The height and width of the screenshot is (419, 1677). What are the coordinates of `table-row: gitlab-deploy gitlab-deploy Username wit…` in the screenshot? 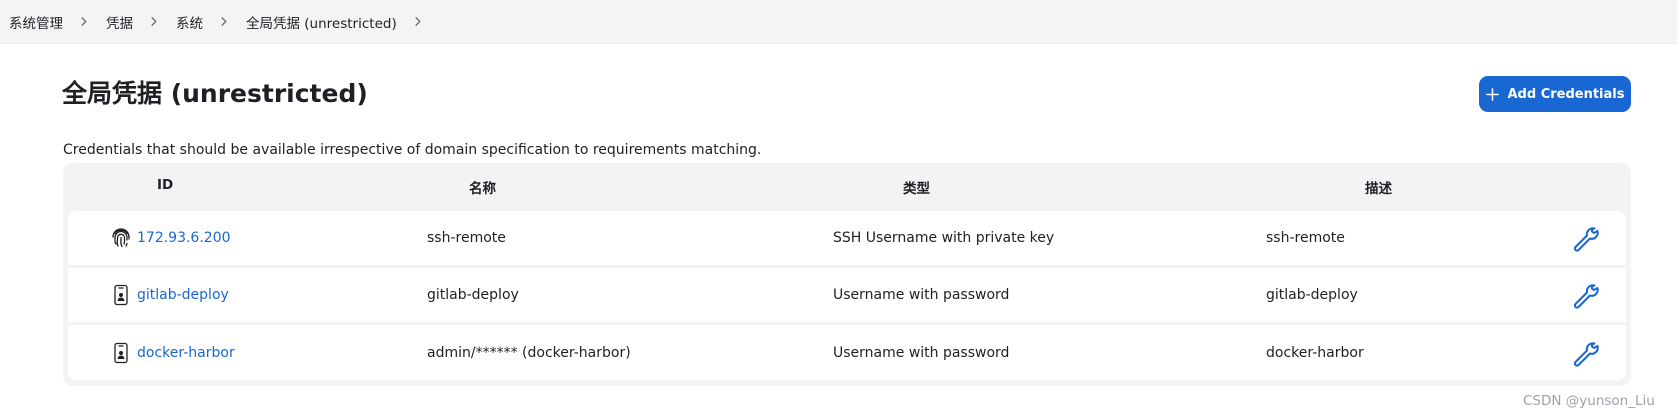 It's located at (847, 295).